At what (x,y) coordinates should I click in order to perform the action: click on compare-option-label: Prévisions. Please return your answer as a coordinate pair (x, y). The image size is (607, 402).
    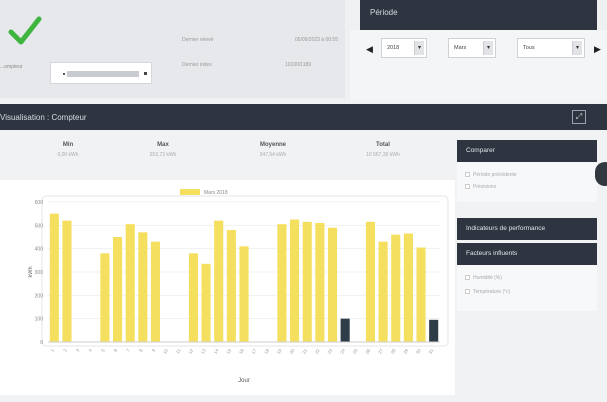
    Looking at the image, I should click on (485, 187).